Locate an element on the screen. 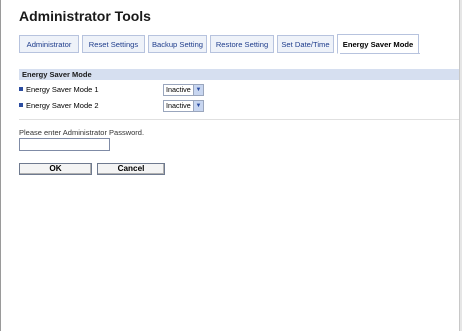  page-title: Administrator Tools is located at coordinates (85, 16).